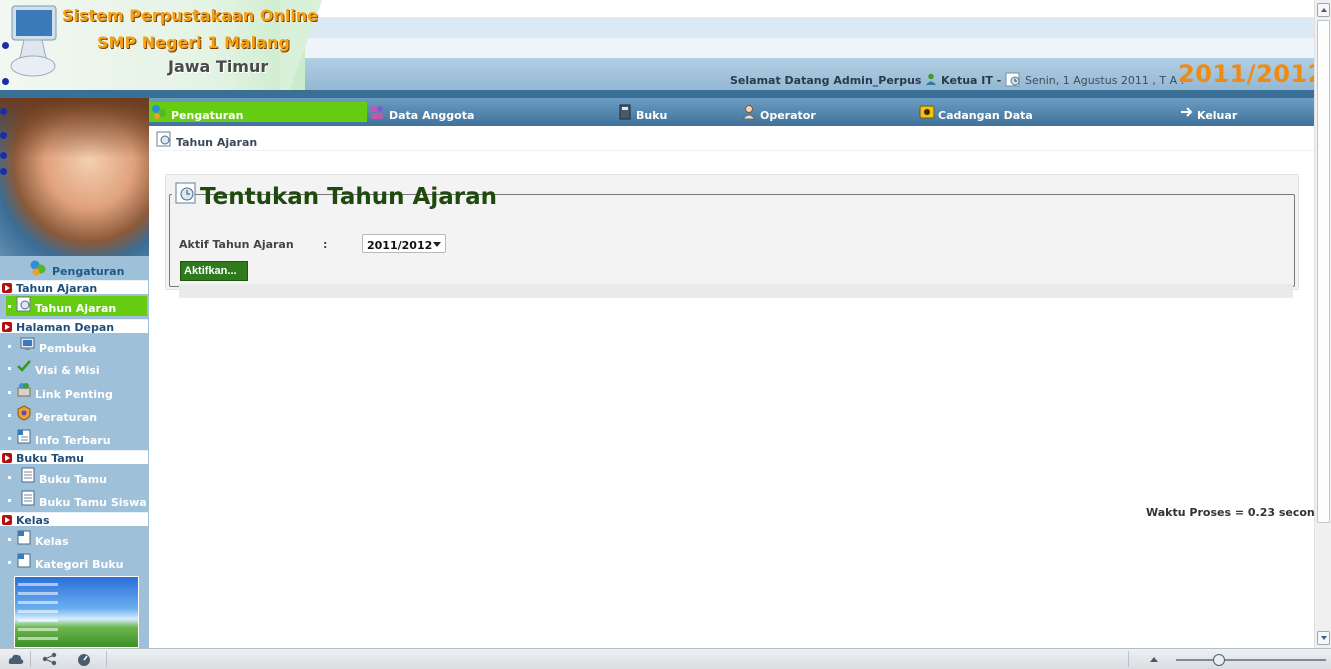 The image size is (1331, 669). I want to click on scroll-up-button, so click(1323, 10).